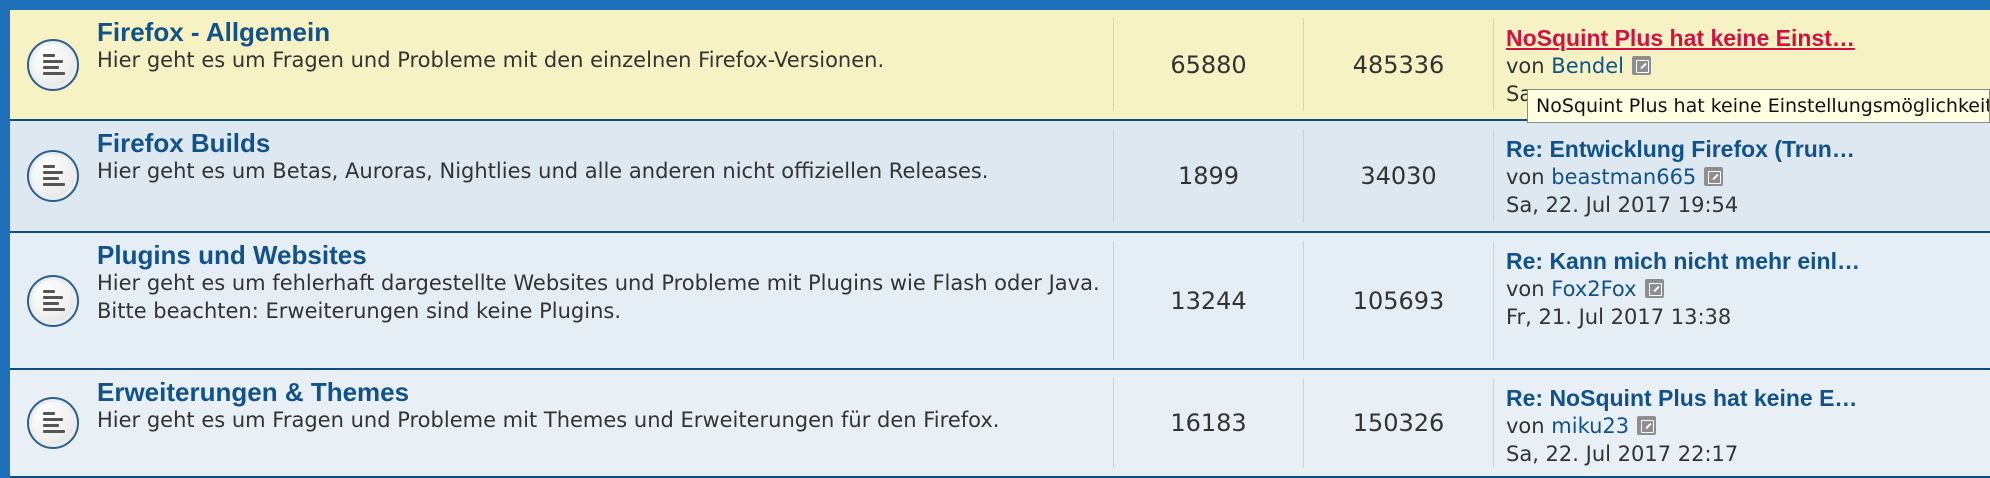 The width and height of the screenshot is (1990, 478). What do you see at coordinates (183, 143) in the screenshot?
I see `forum-title-link: Firefox Builds` at bounding box center [183, 143].